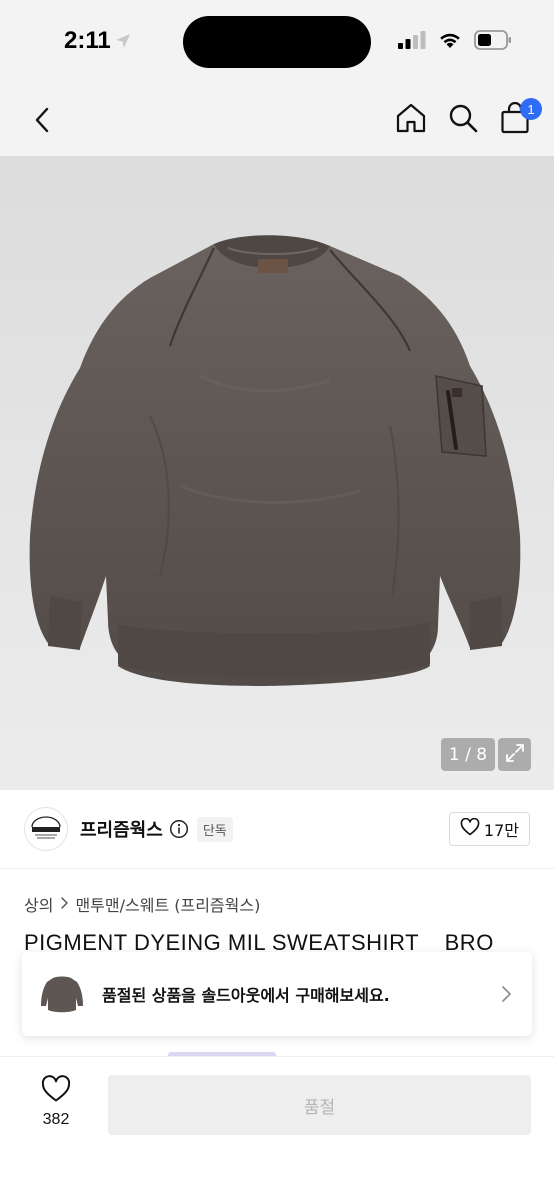  Describe the element at coordinates (179, 829) in the screenshot. I see `info-icon` at that location.